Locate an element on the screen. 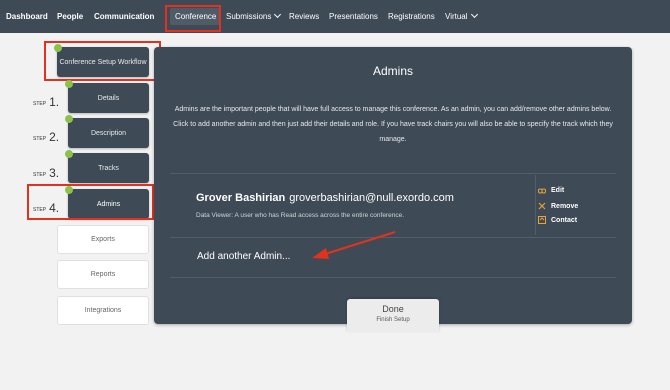  admins-step-highlight-box is located at coordinates (90, 202).